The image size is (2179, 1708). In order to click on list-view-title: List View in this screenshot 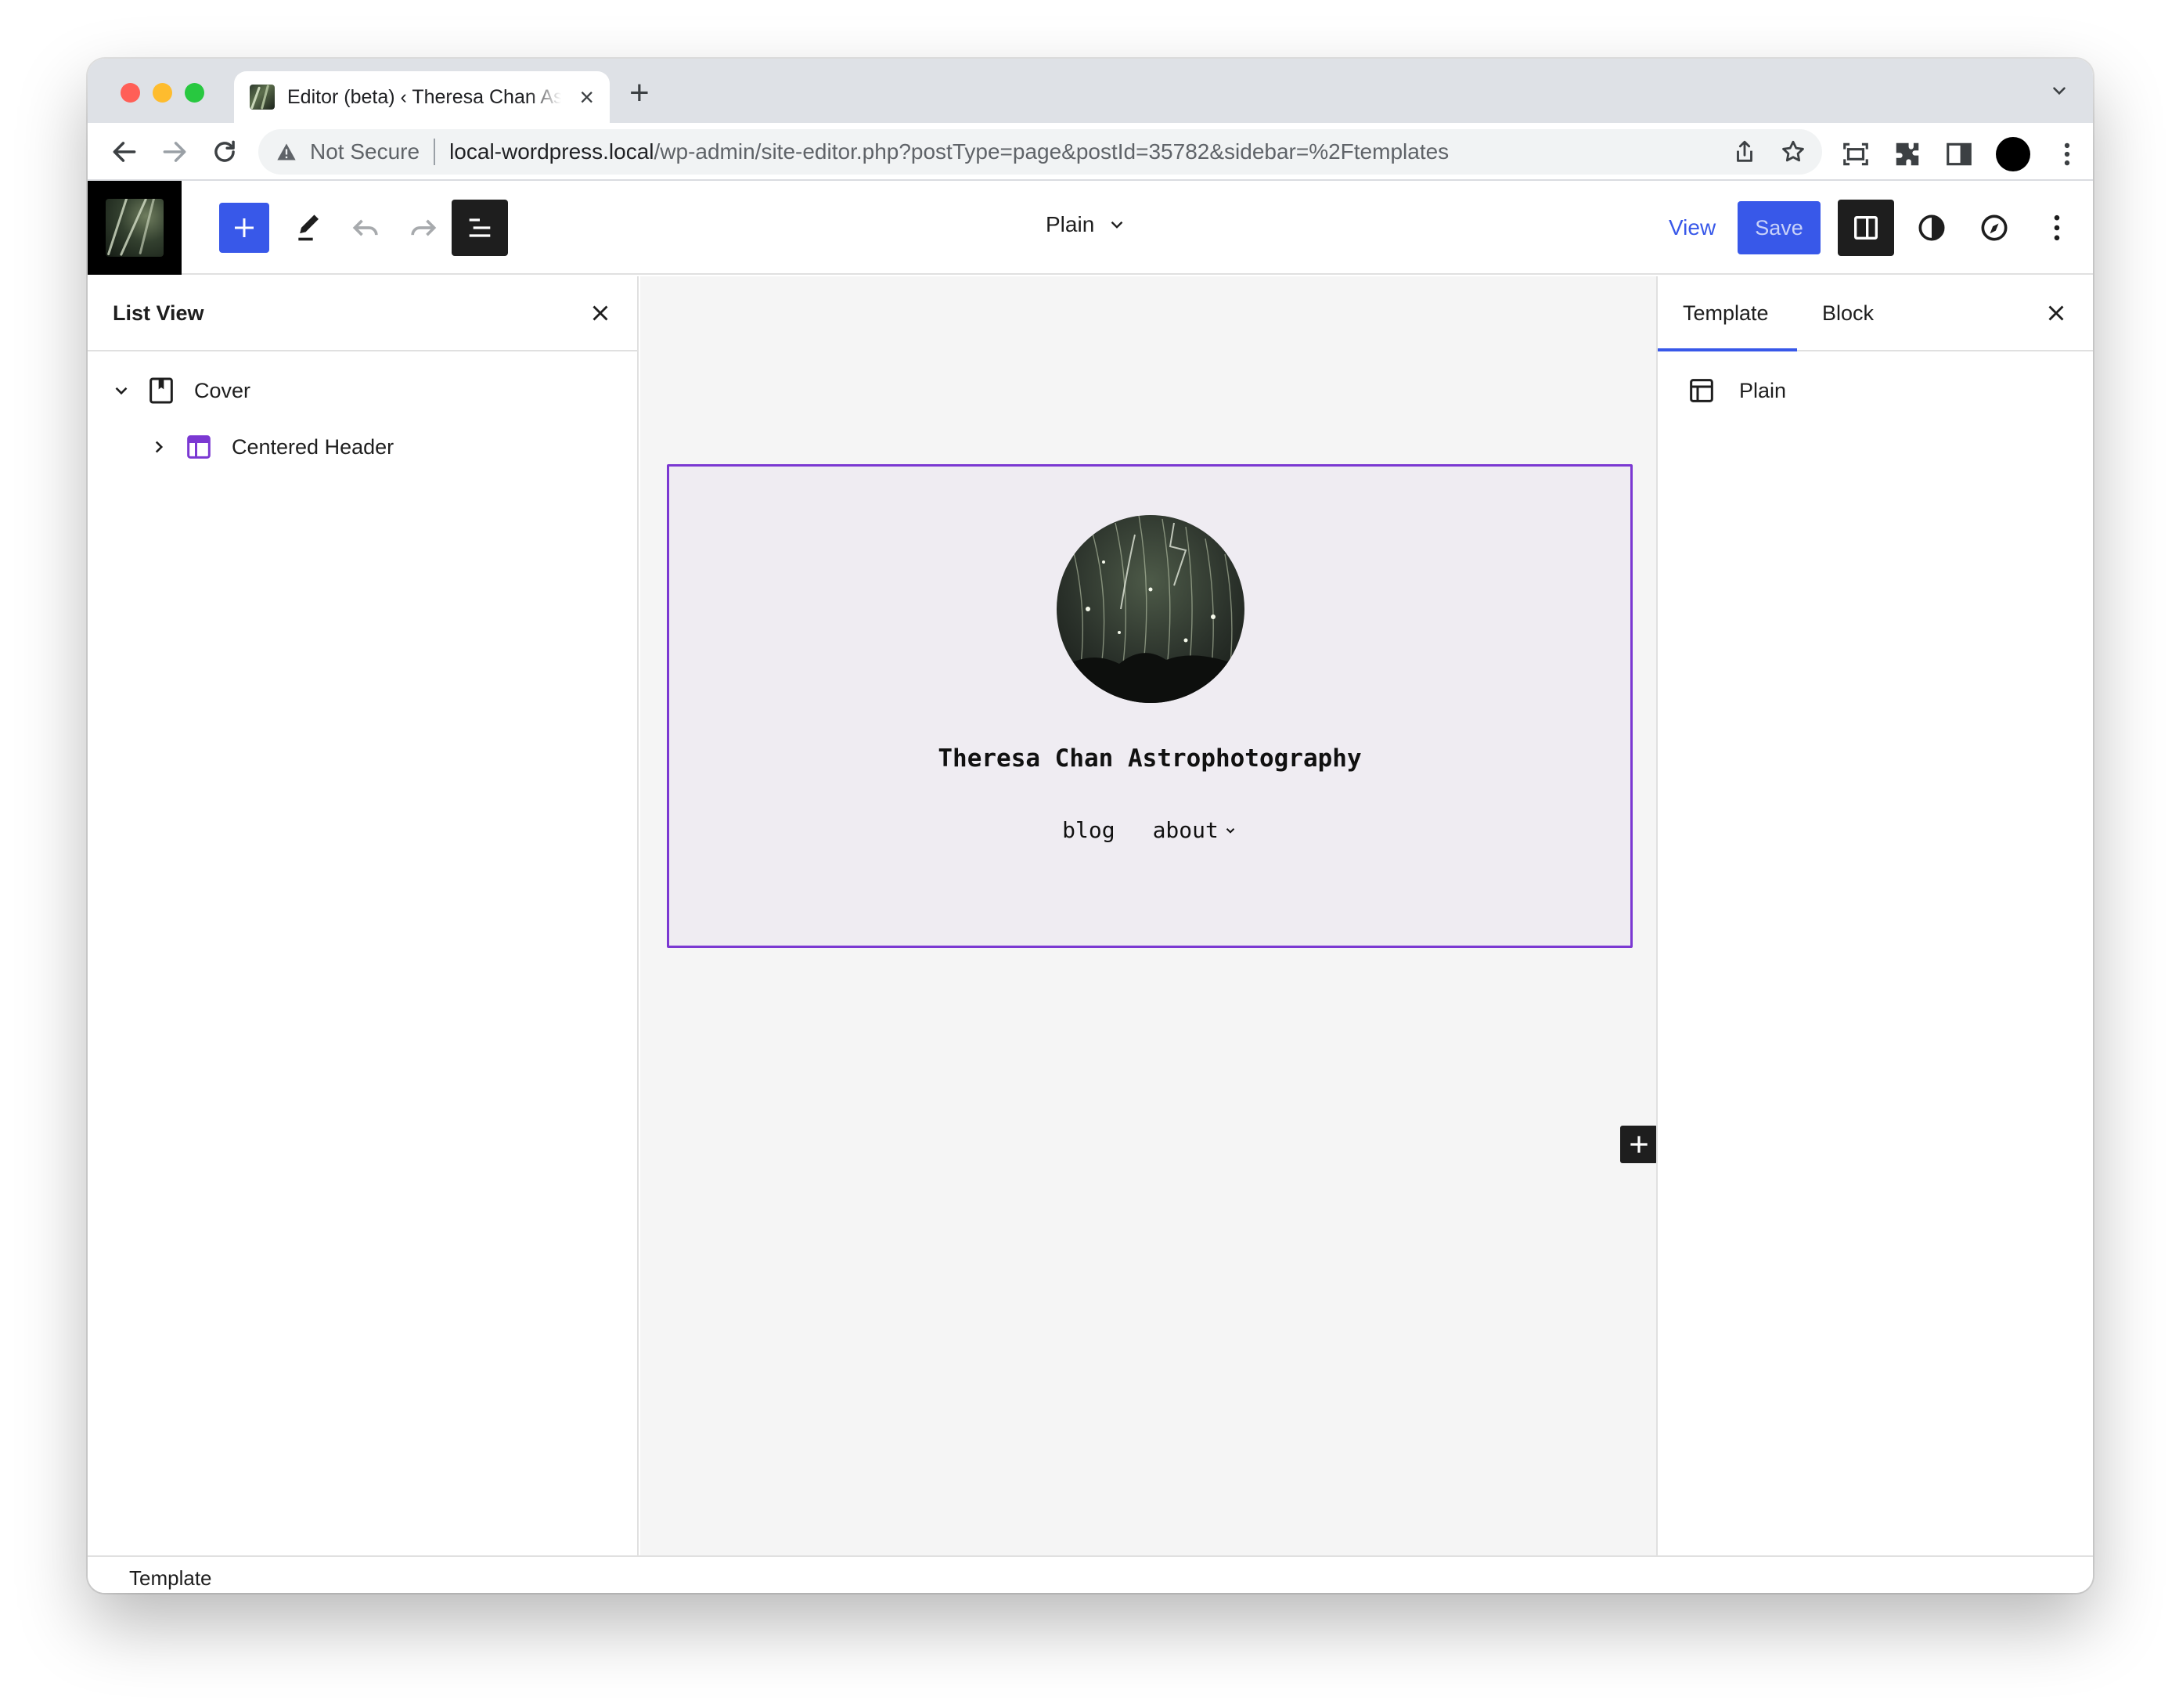, I will do `click(158, 313)`.